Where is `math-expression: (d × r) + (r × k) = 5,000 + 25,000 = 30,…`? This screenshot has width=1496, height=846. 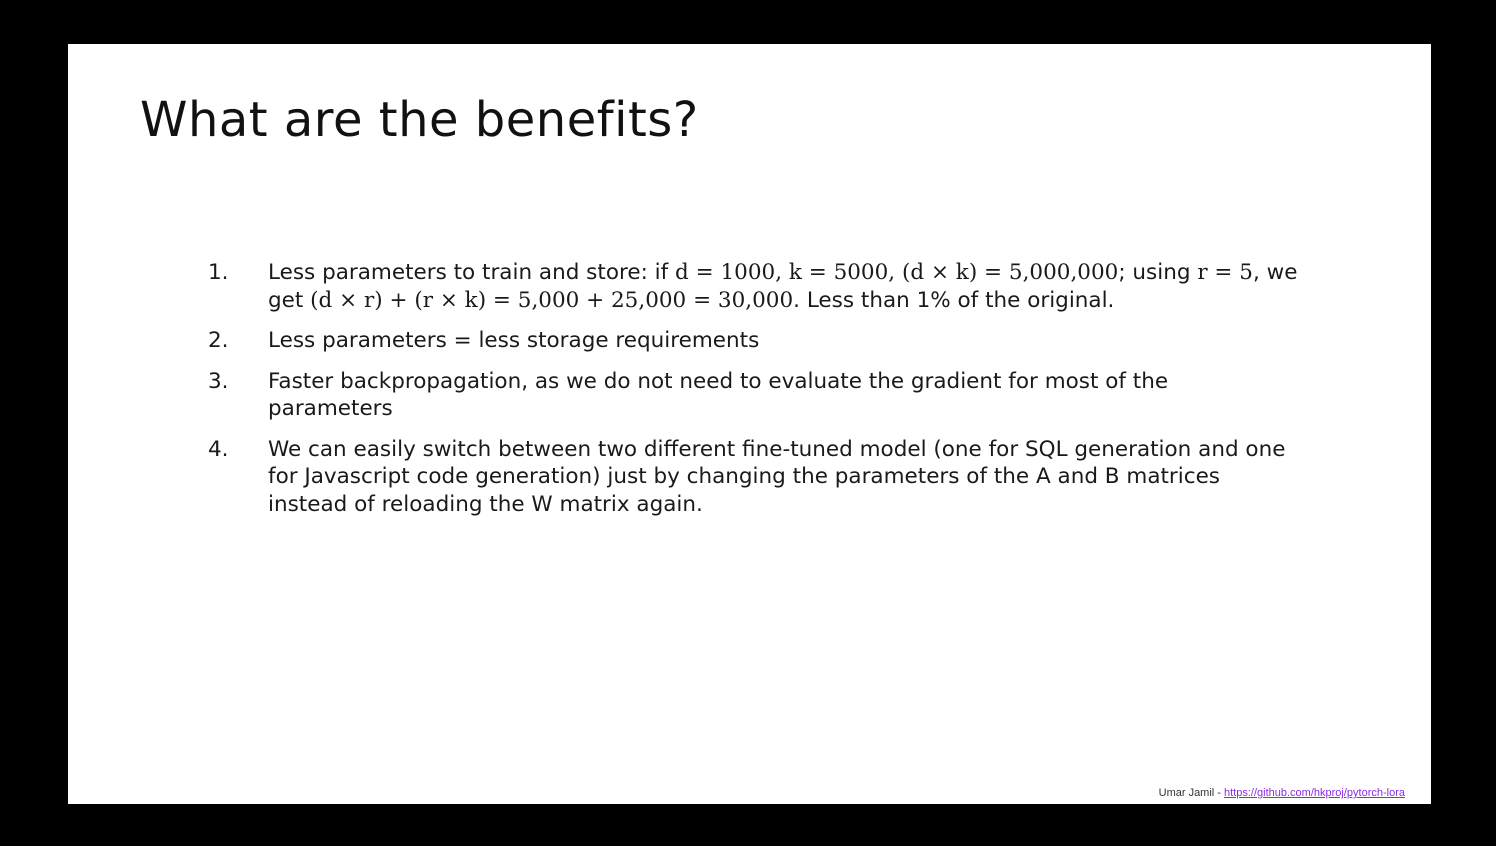
math-expression: (d × r) + (r × k) = 5,000 + 25,000 = 30,… is located at coordinates (552, 300).